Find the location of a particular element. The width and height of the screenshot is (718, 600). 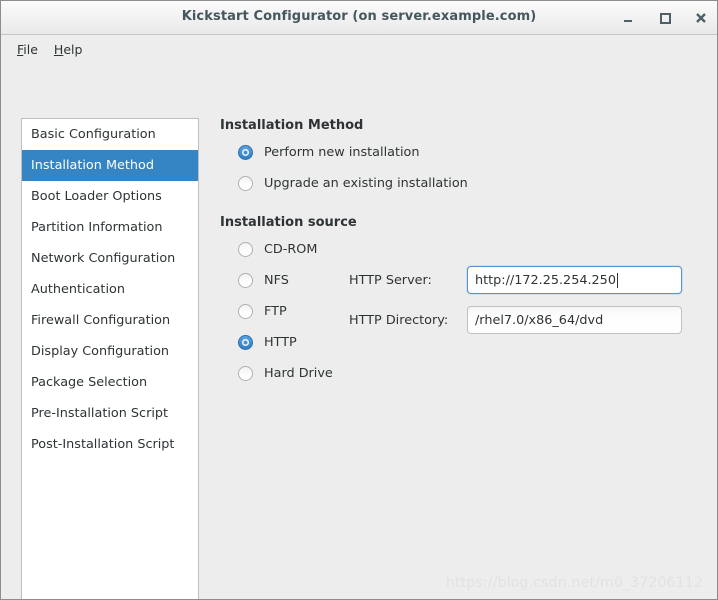

http-directory-input: /rhel7.0/x86_64/dvd is located at coordinates (574, 320).